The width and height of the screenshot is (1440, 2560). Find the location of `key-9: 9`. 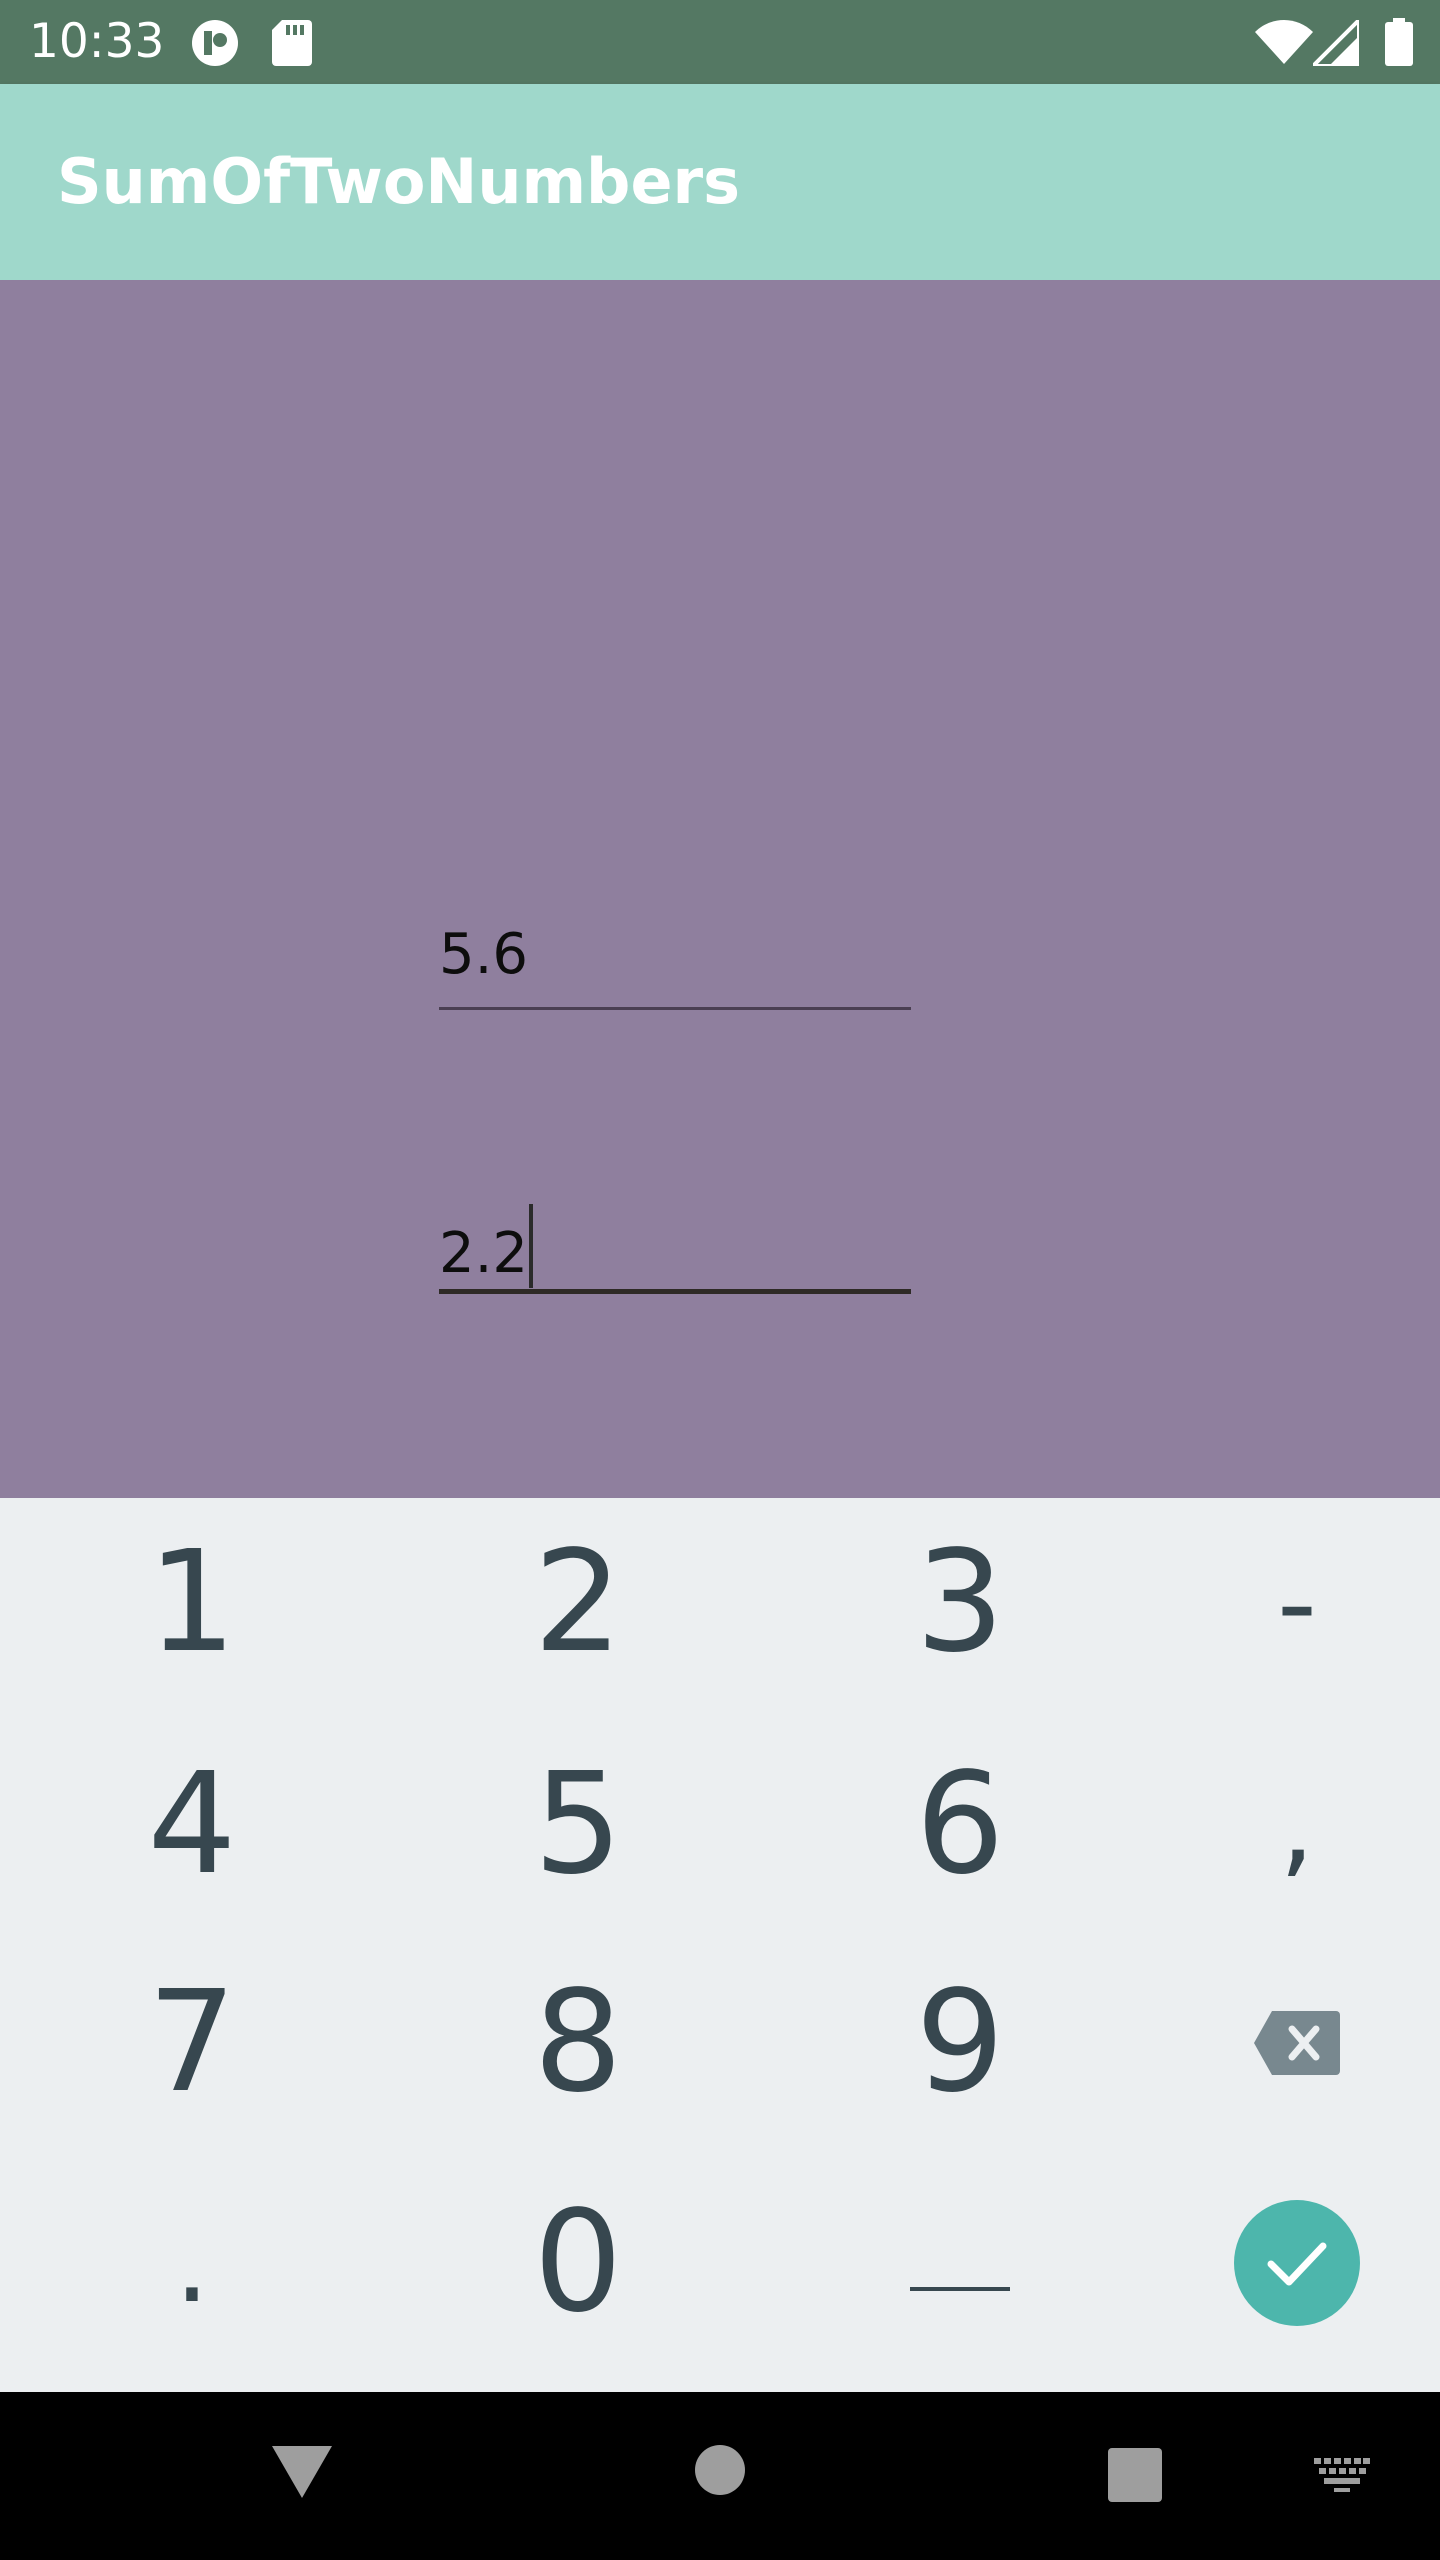

key-9: 9 is located at coordinates (960, 2043).